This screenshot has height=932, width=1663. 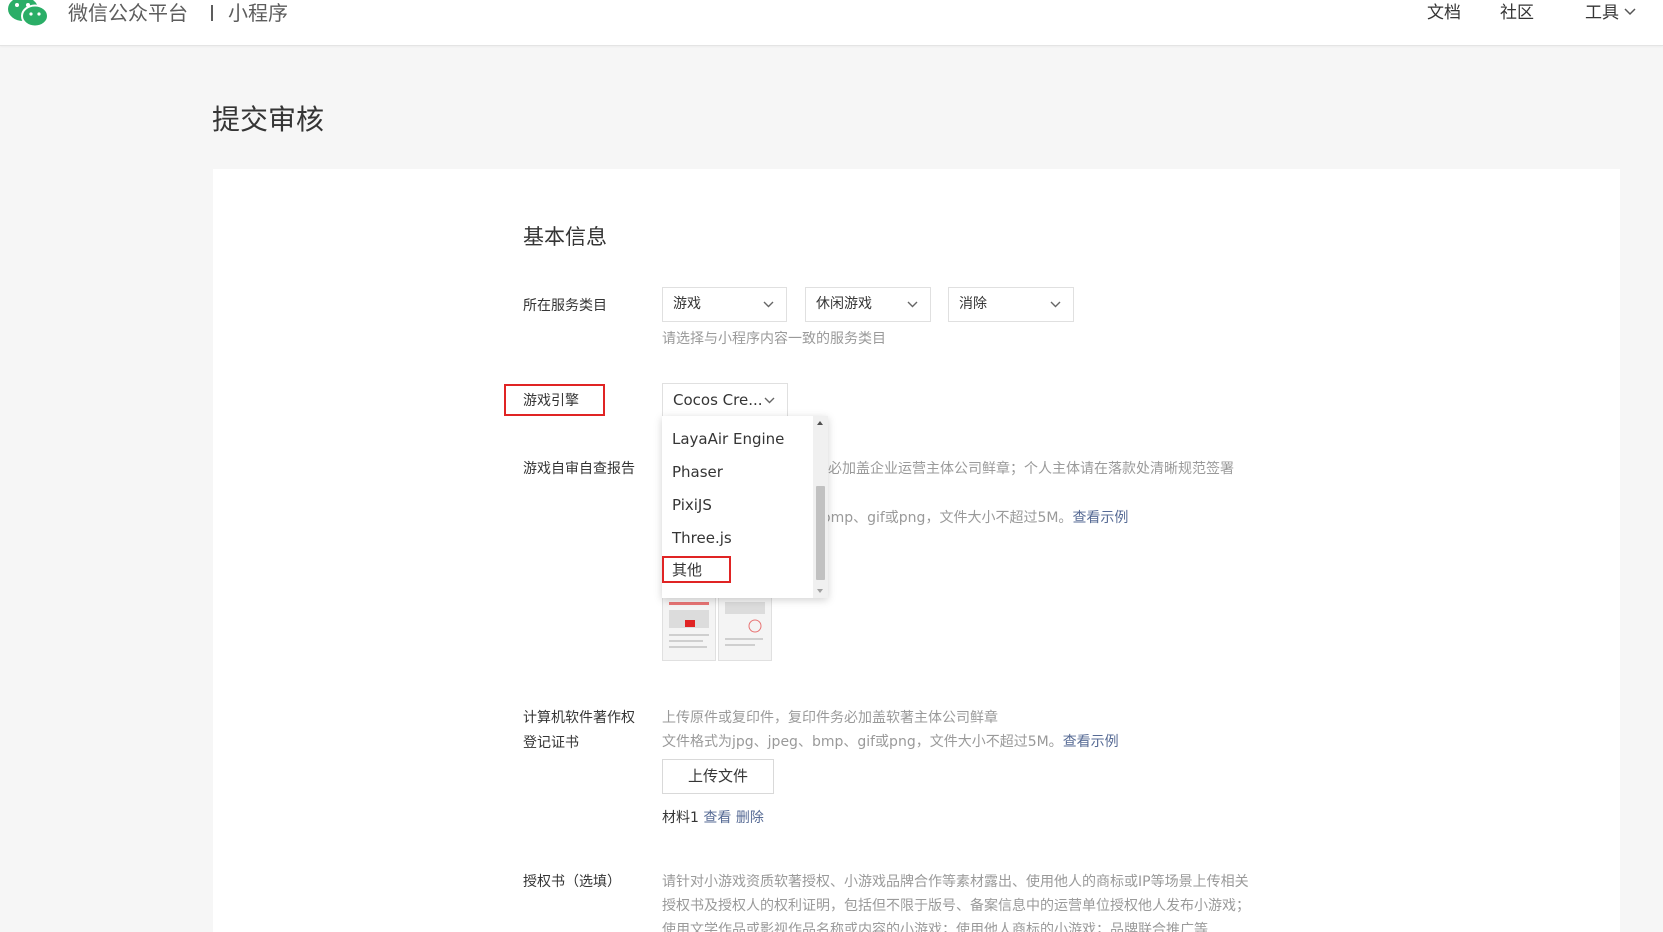 I want to click on copyright-hint-text: 文件格式为jpg、jpeg、bmp、gif或png，文件大小不超过5M。, so click(x=862, y=742).